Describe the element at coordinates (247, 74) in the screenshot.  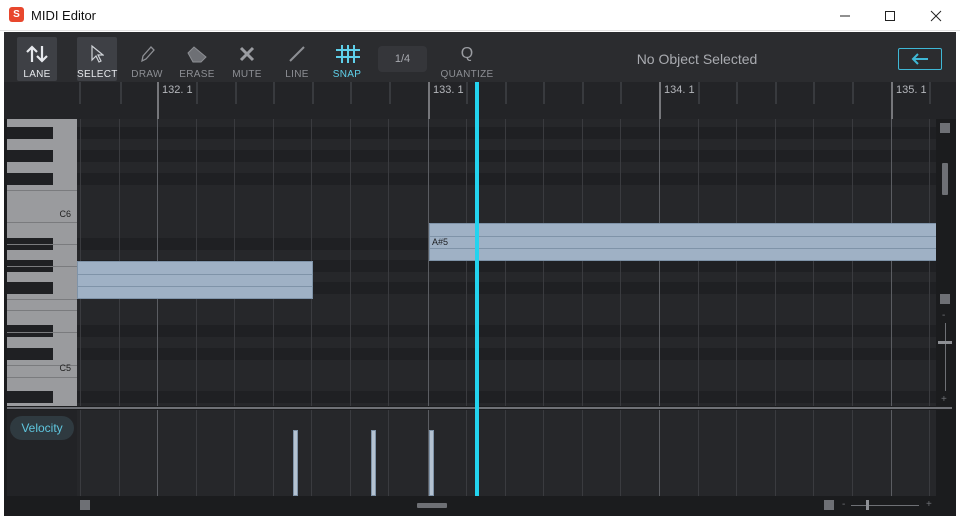
I see `tool-mute-label: MUTE` at that location.